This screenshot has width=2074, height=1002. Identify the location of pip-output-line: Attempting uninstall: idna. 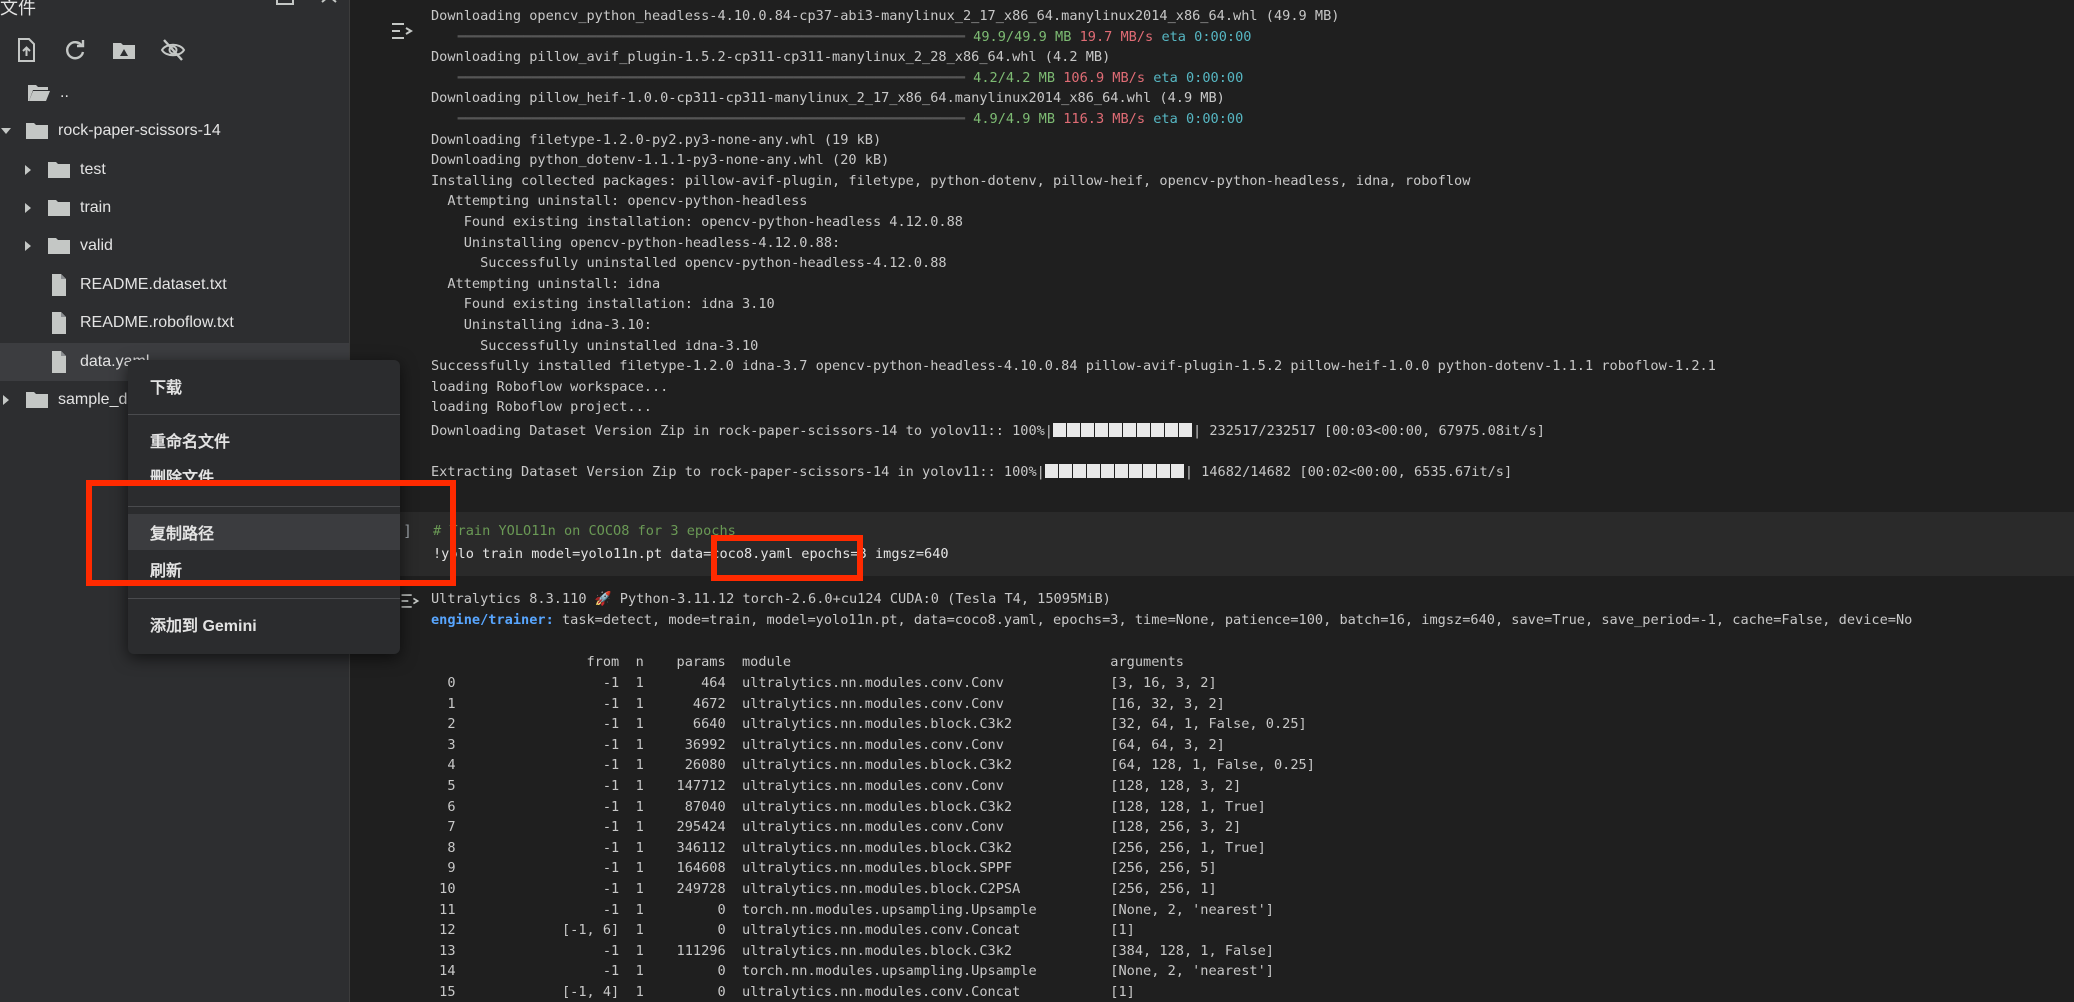
(546, 283).